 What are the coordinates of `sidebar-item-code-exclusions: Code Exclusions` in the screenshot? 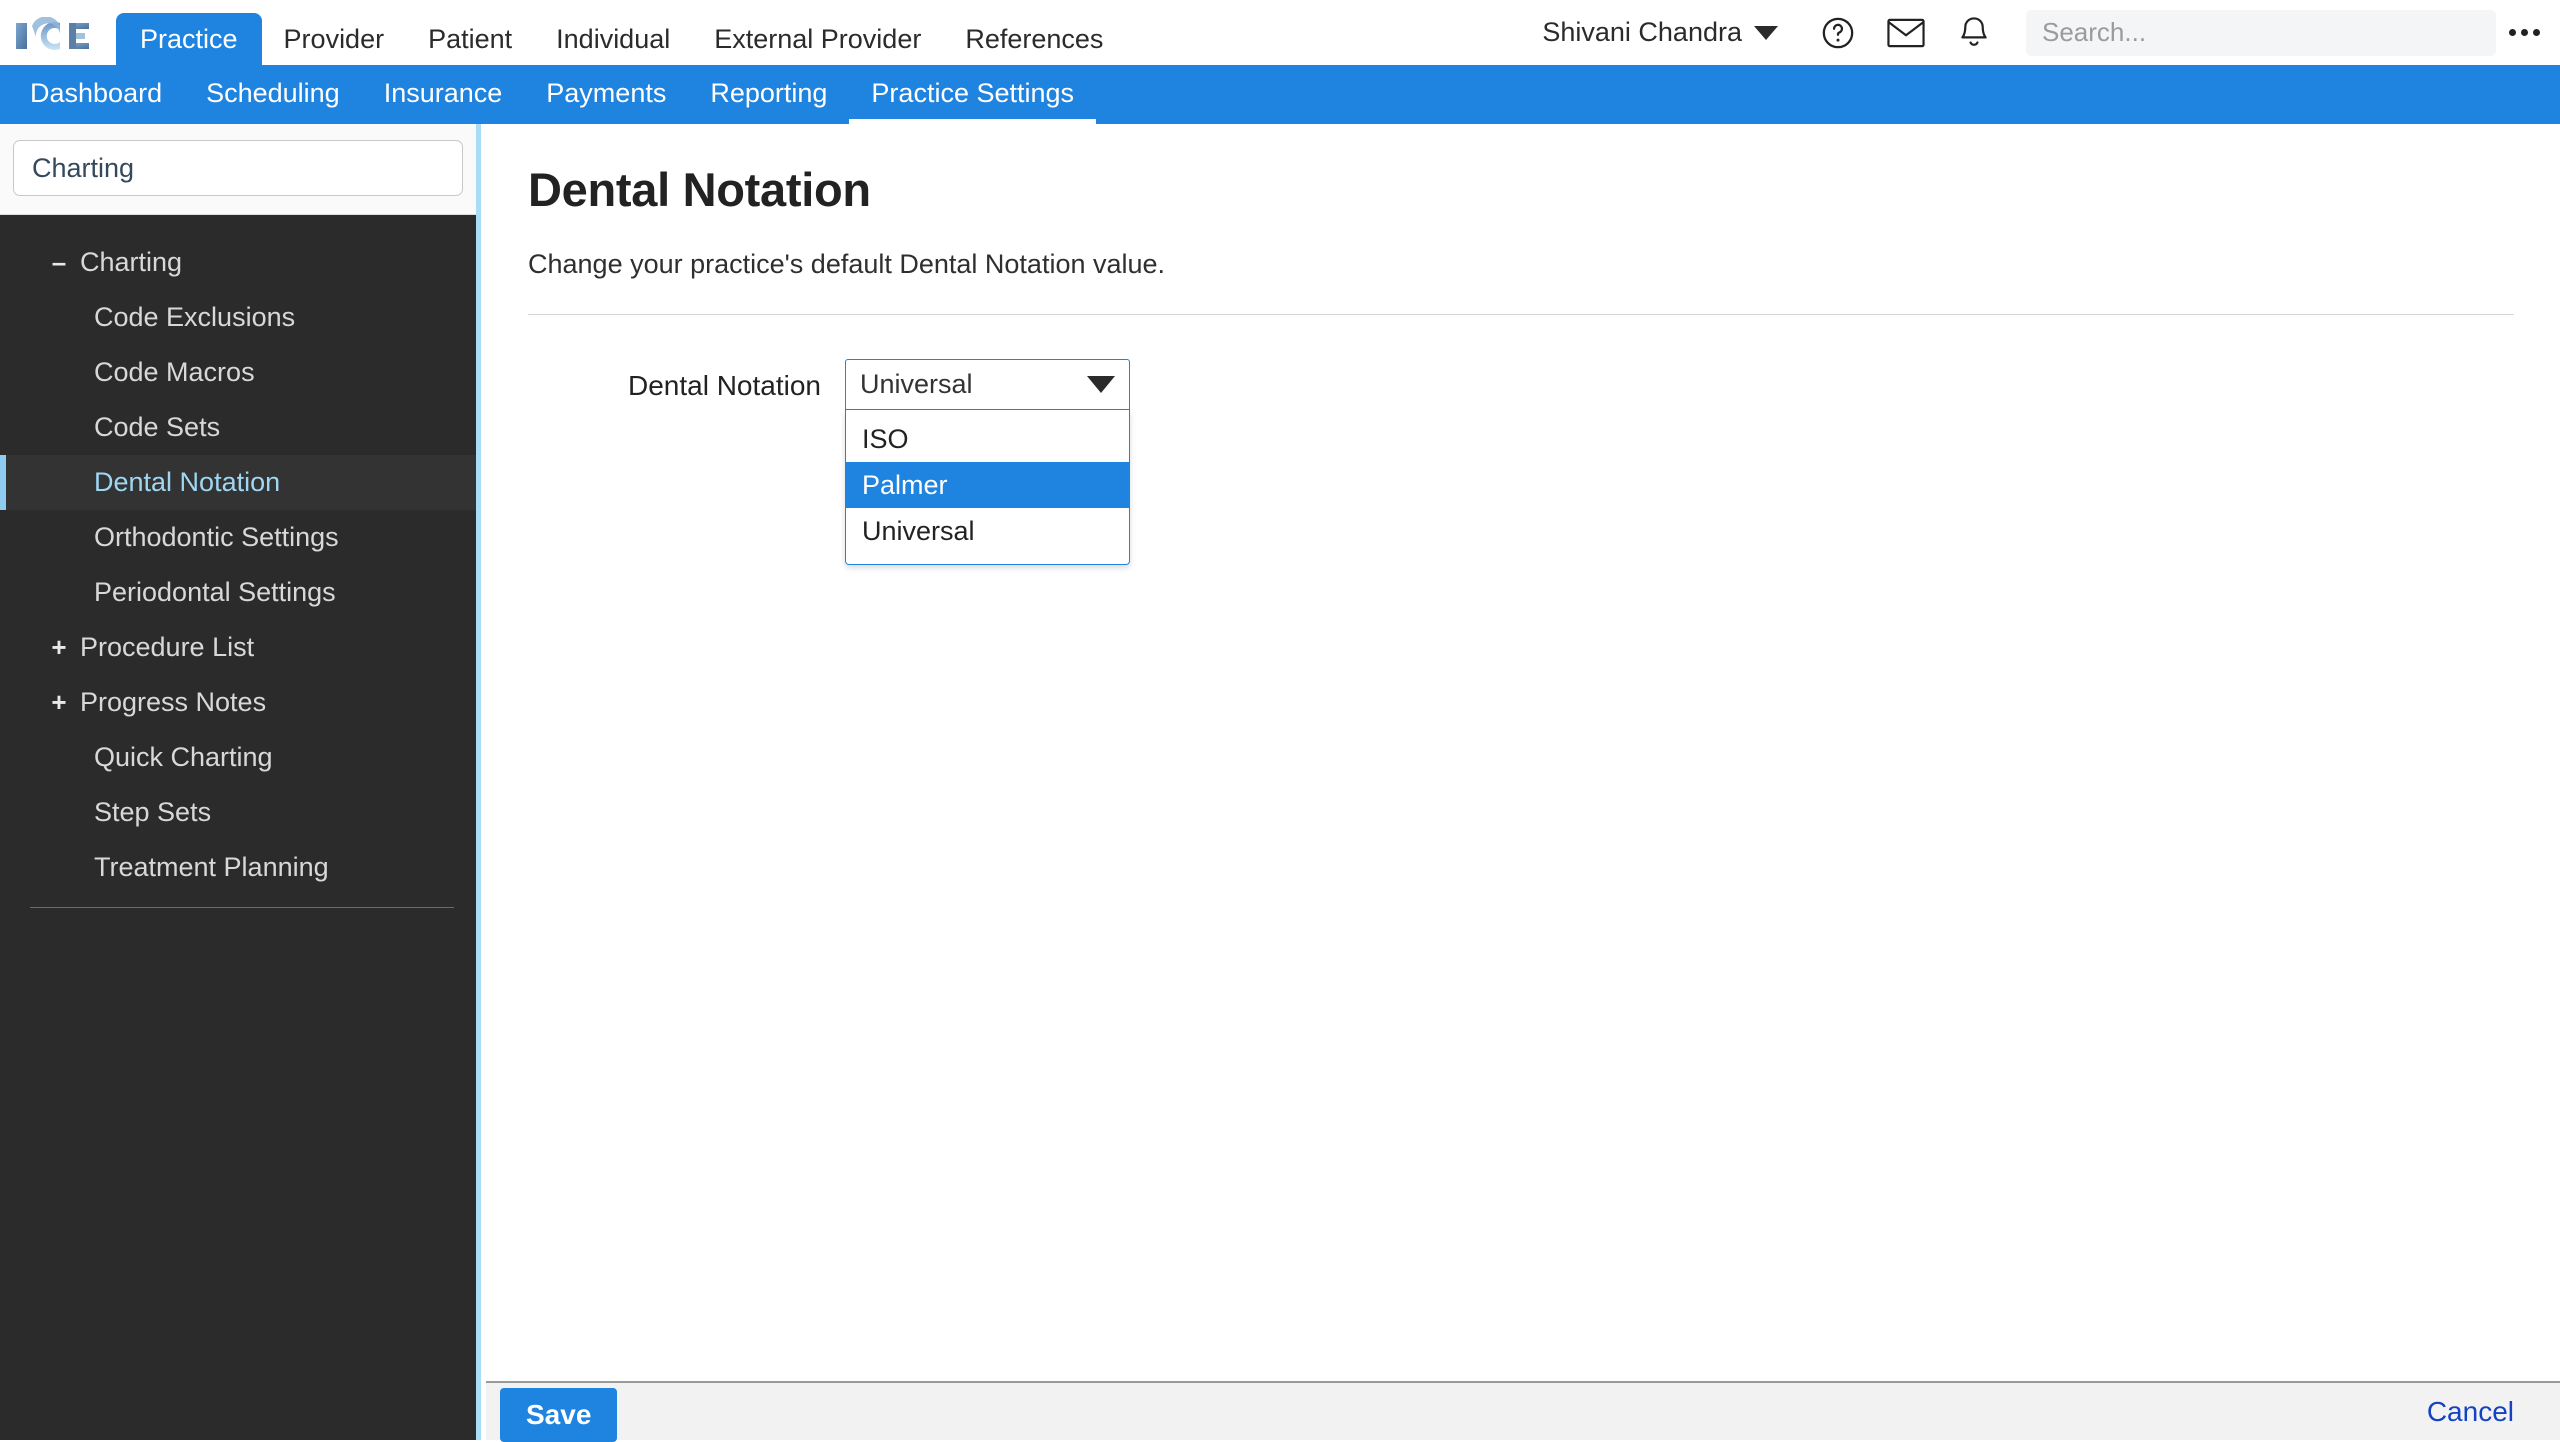 It's located at (238, 317).